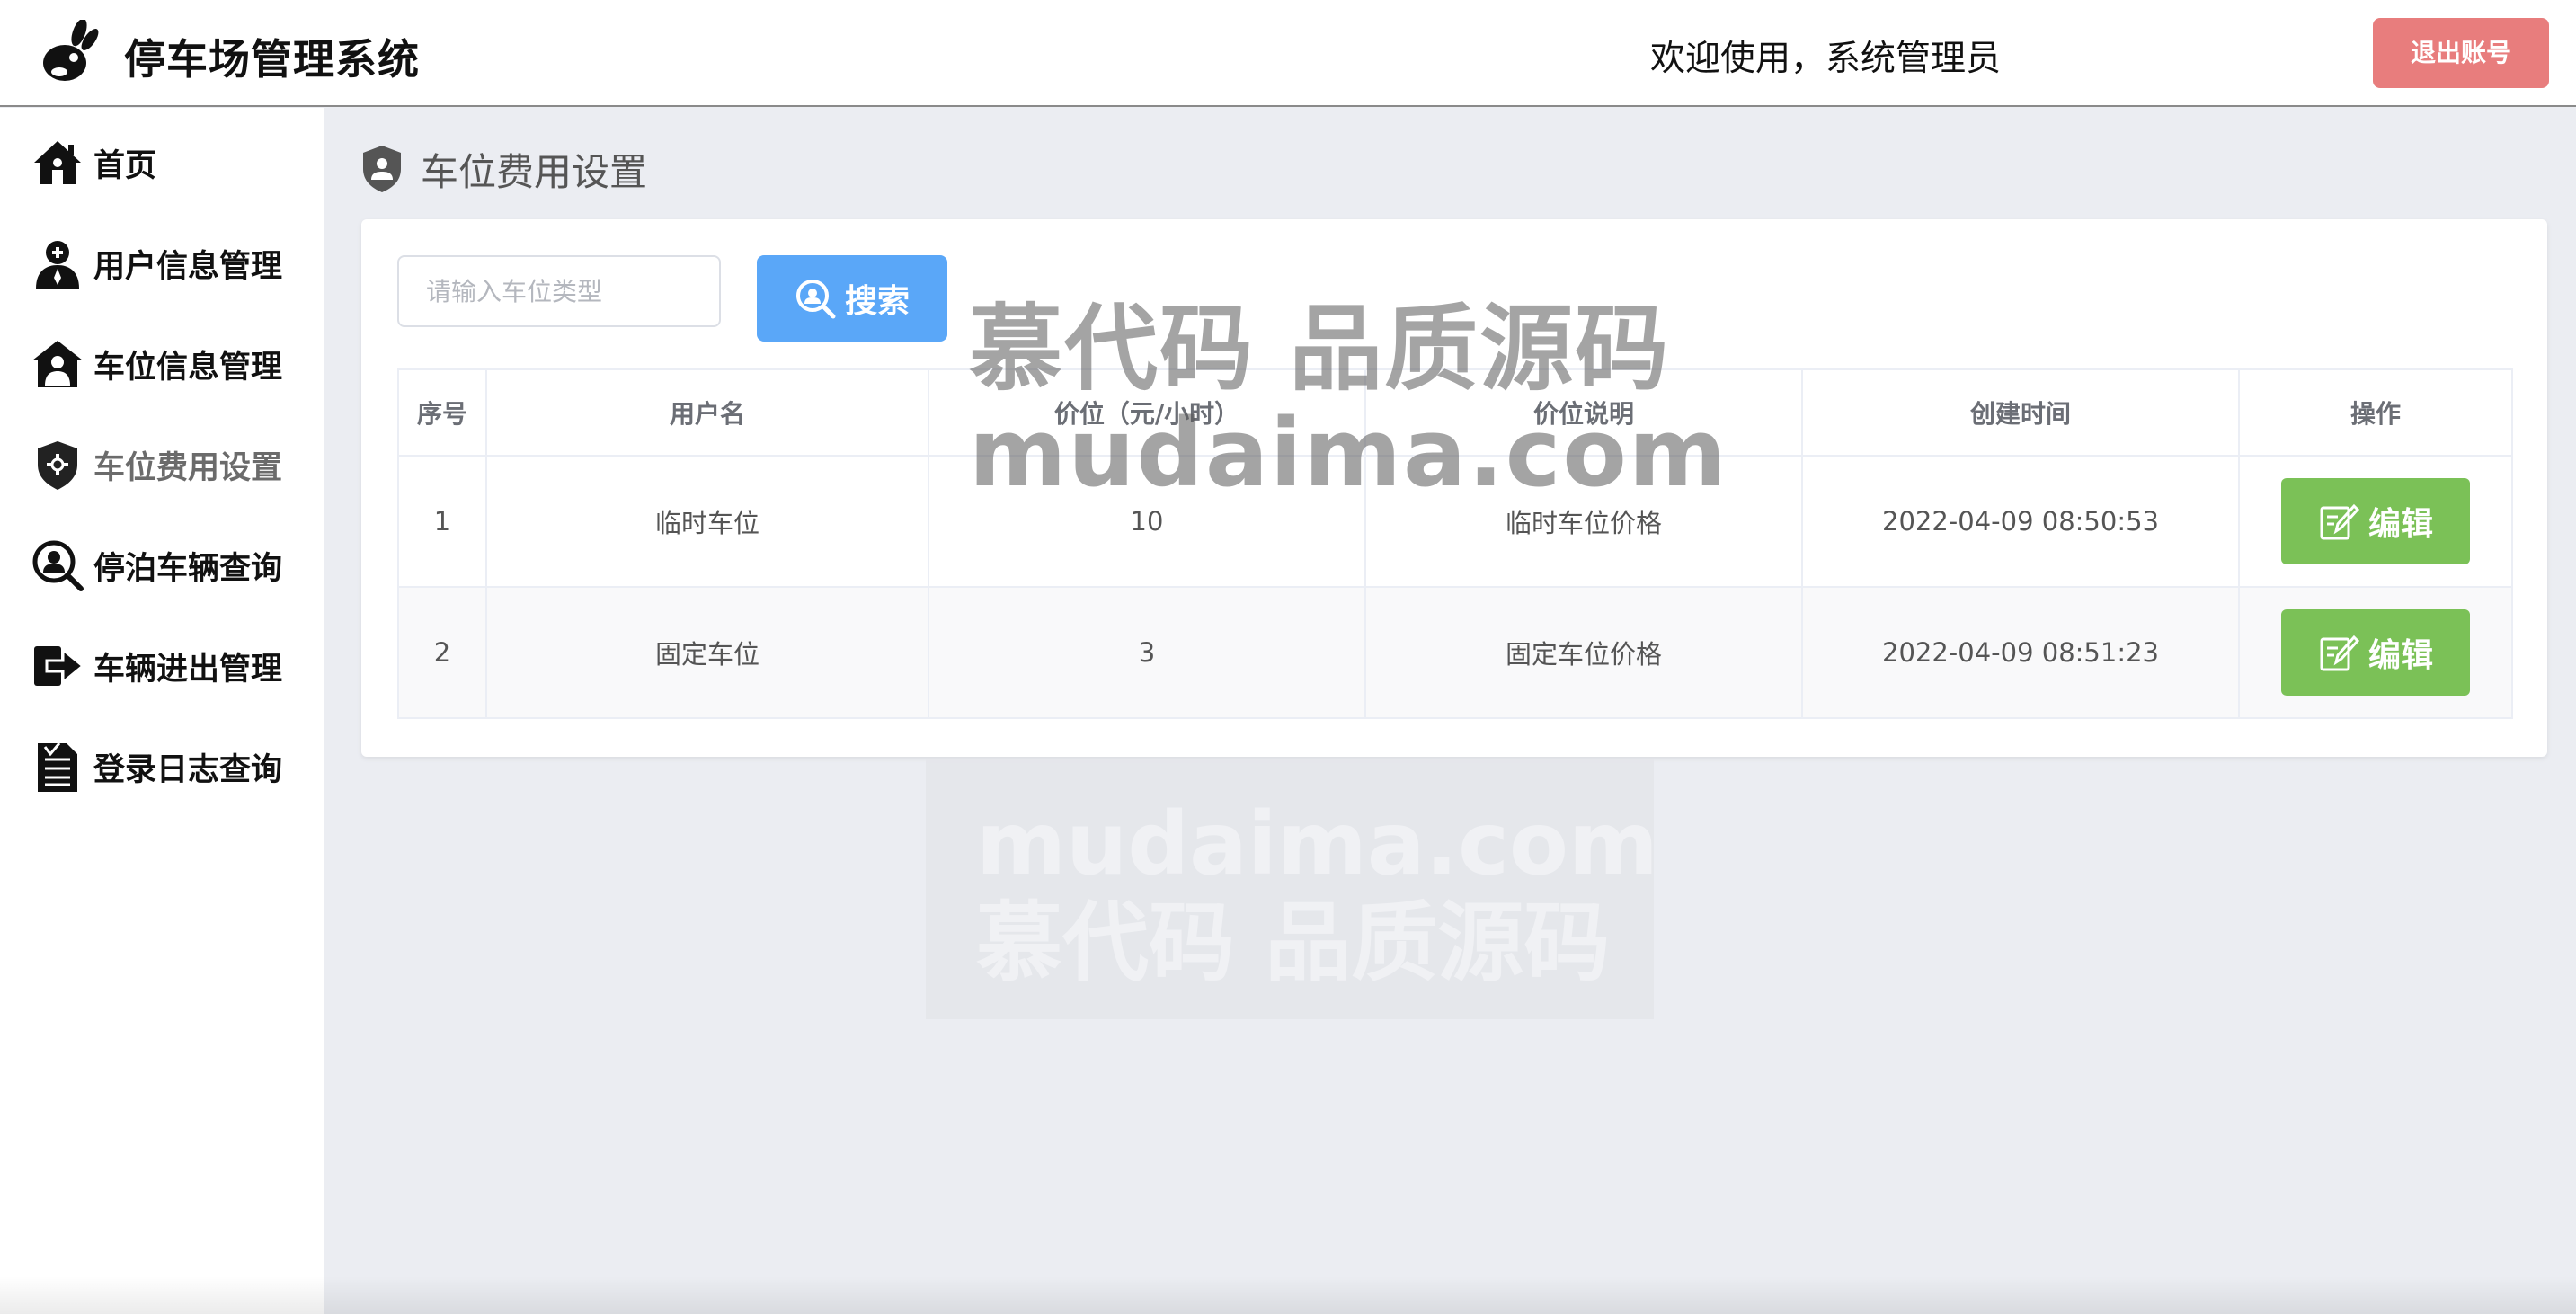  I want to click on table-row: 2 固定车位 3 固定车位价格 2022-04-09 08:51:23 编辑, so click(1455, 653).